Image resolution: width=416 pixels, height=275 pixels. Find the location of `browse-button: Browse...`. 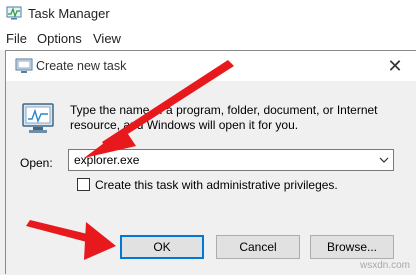

browse-button: Browse... is located at coordinates (352, 247).